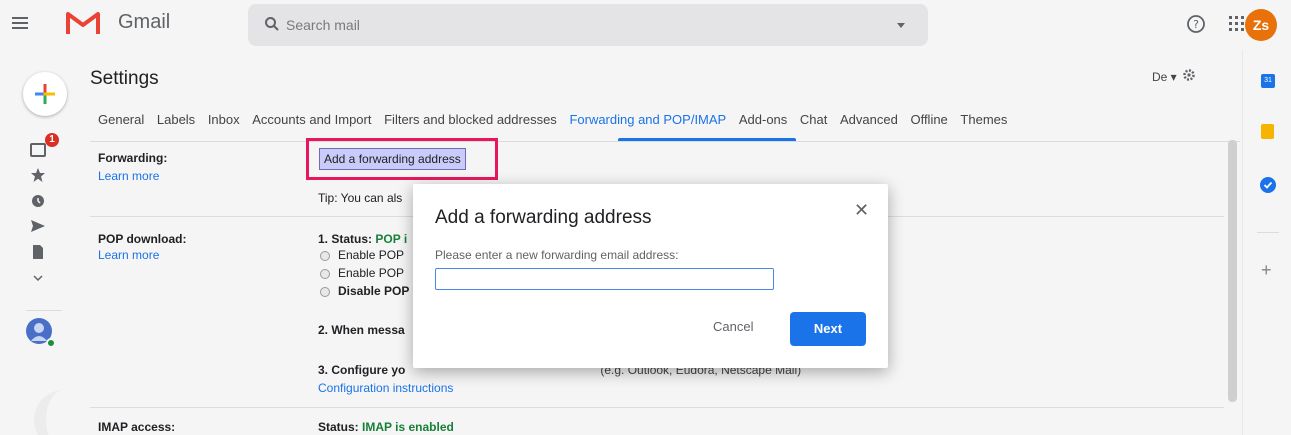 The height and width of the screenshot is (435, 1291). Describe the element at coordinates (543, 217) in the screenshot. I see `dialog-title: Add a forwarding address` at that location.